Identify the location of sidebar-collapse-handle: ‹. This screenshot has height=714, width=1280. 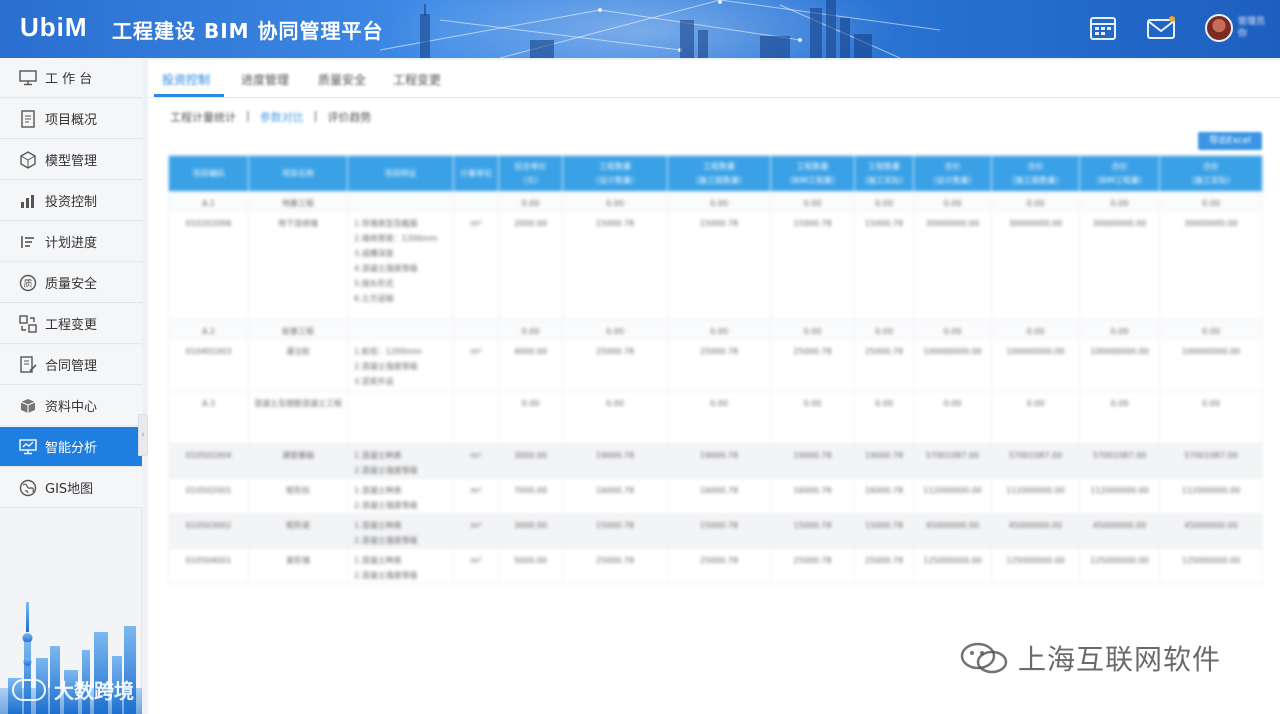
(143, 435).